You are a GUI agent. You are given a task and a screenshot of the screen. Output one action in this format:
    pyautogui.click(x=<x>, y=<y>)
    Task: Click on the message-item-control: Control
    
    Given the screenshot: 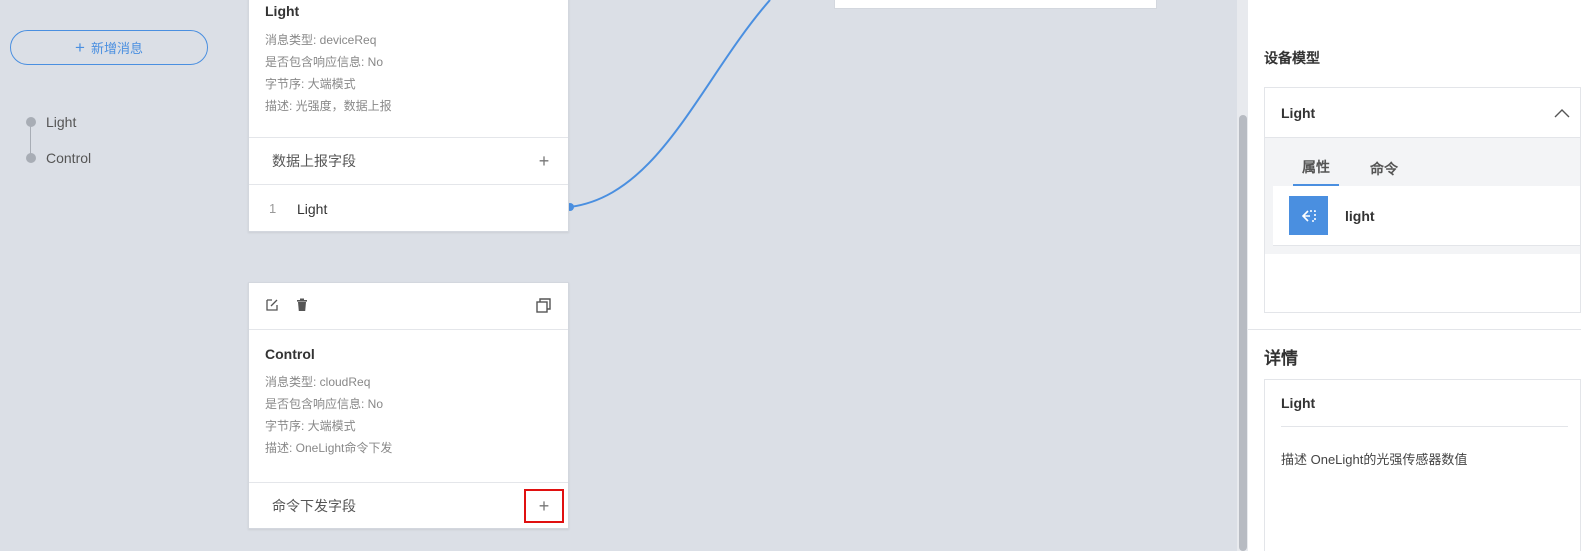 What is the action you would take?
    pyautogui.click(x=58, y=158)
    